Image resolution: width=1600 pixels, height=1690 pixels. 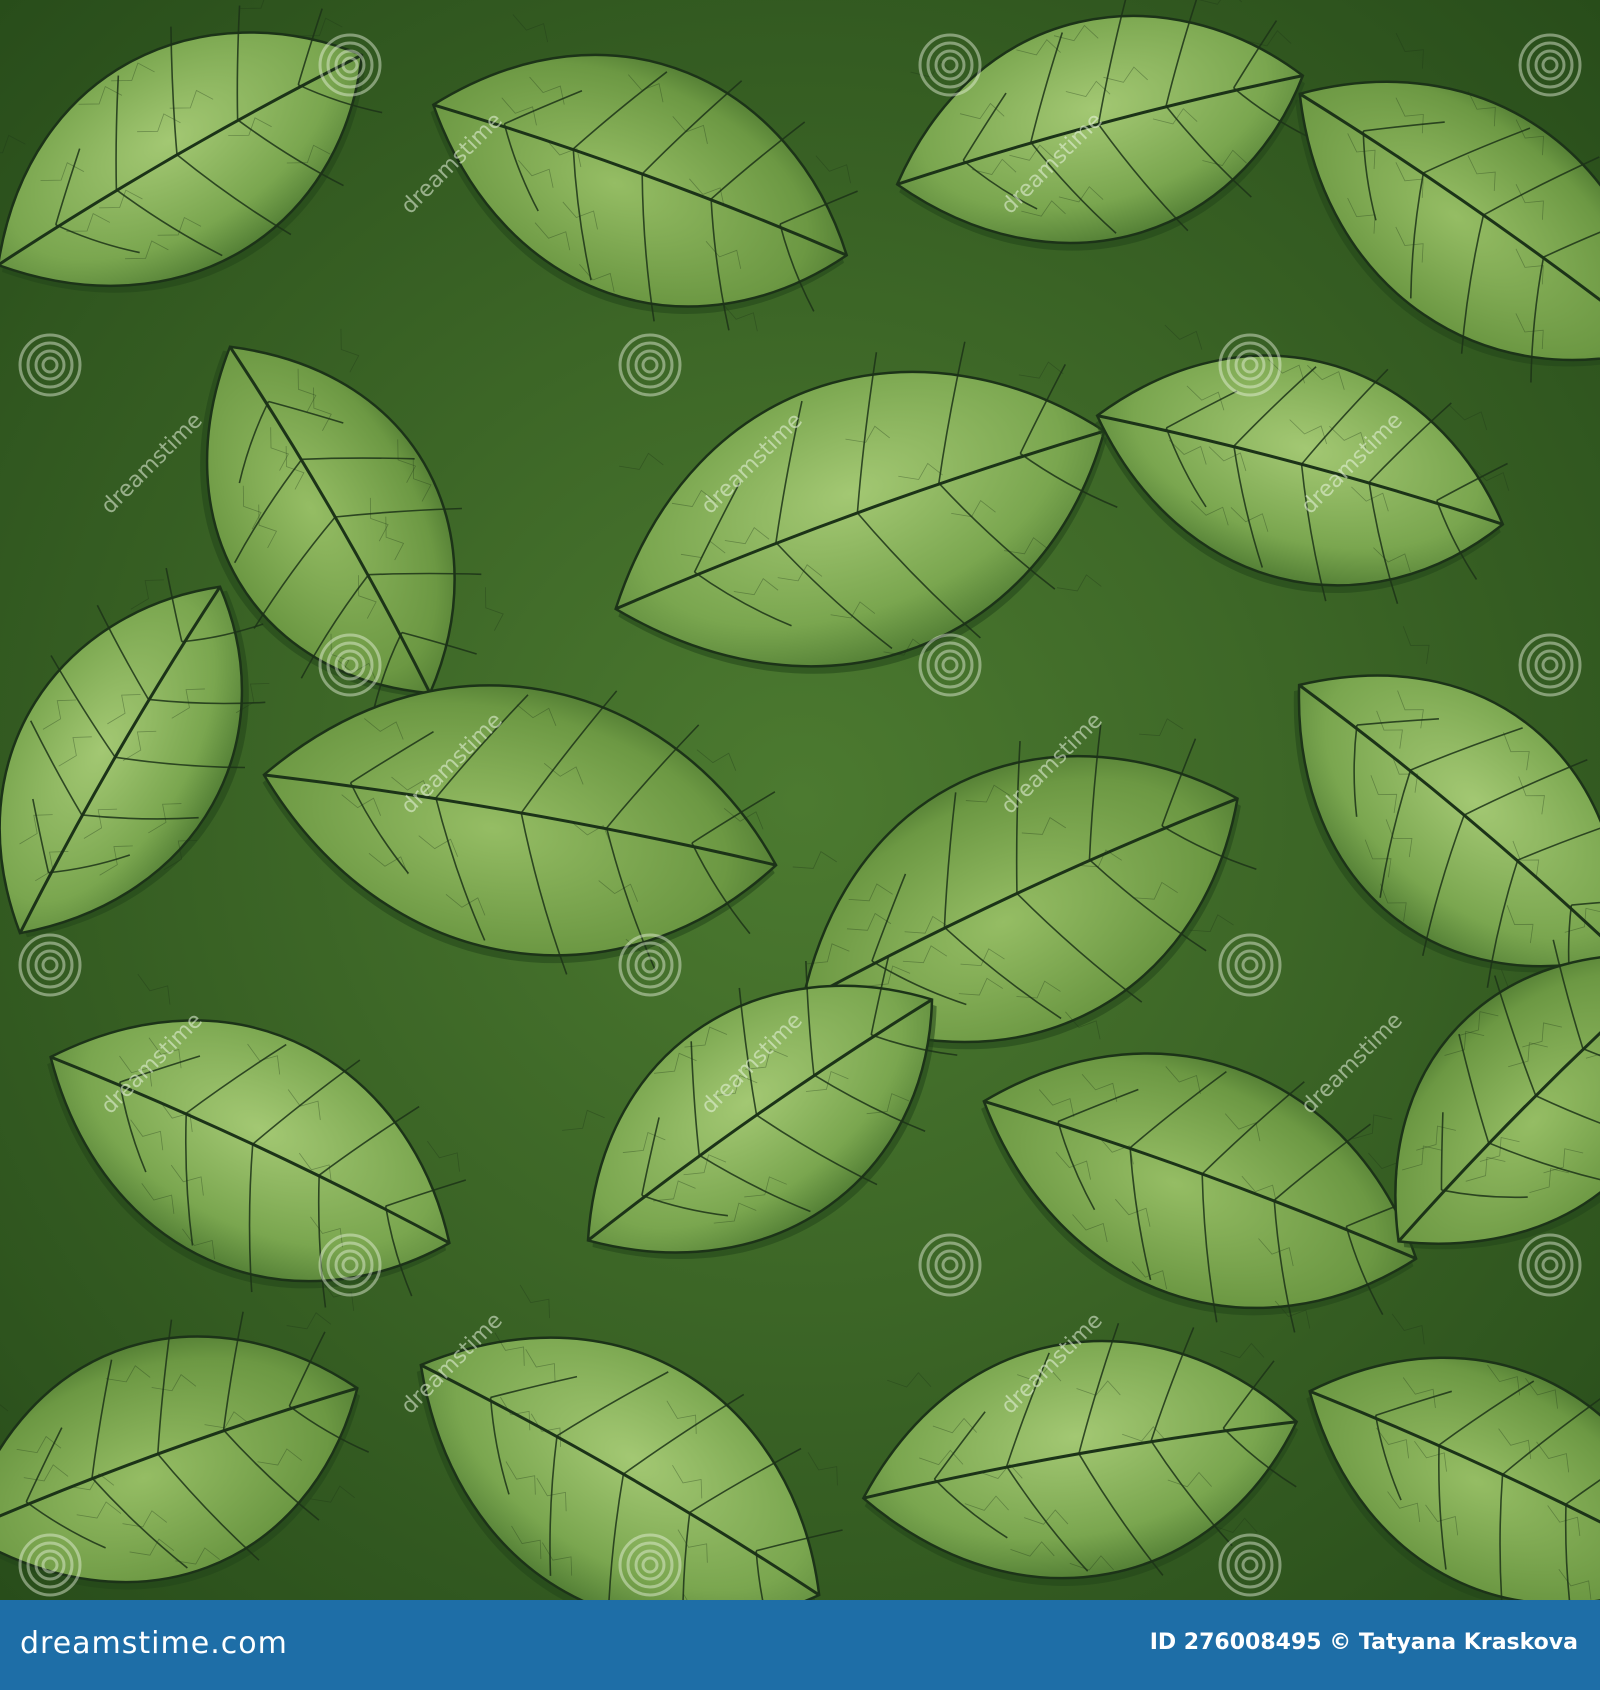 What do you see at coordinates (1235, 1642) in the screenshot?
I see `image-id-label: ID 276008495` at bounding box center [1235, 1642].